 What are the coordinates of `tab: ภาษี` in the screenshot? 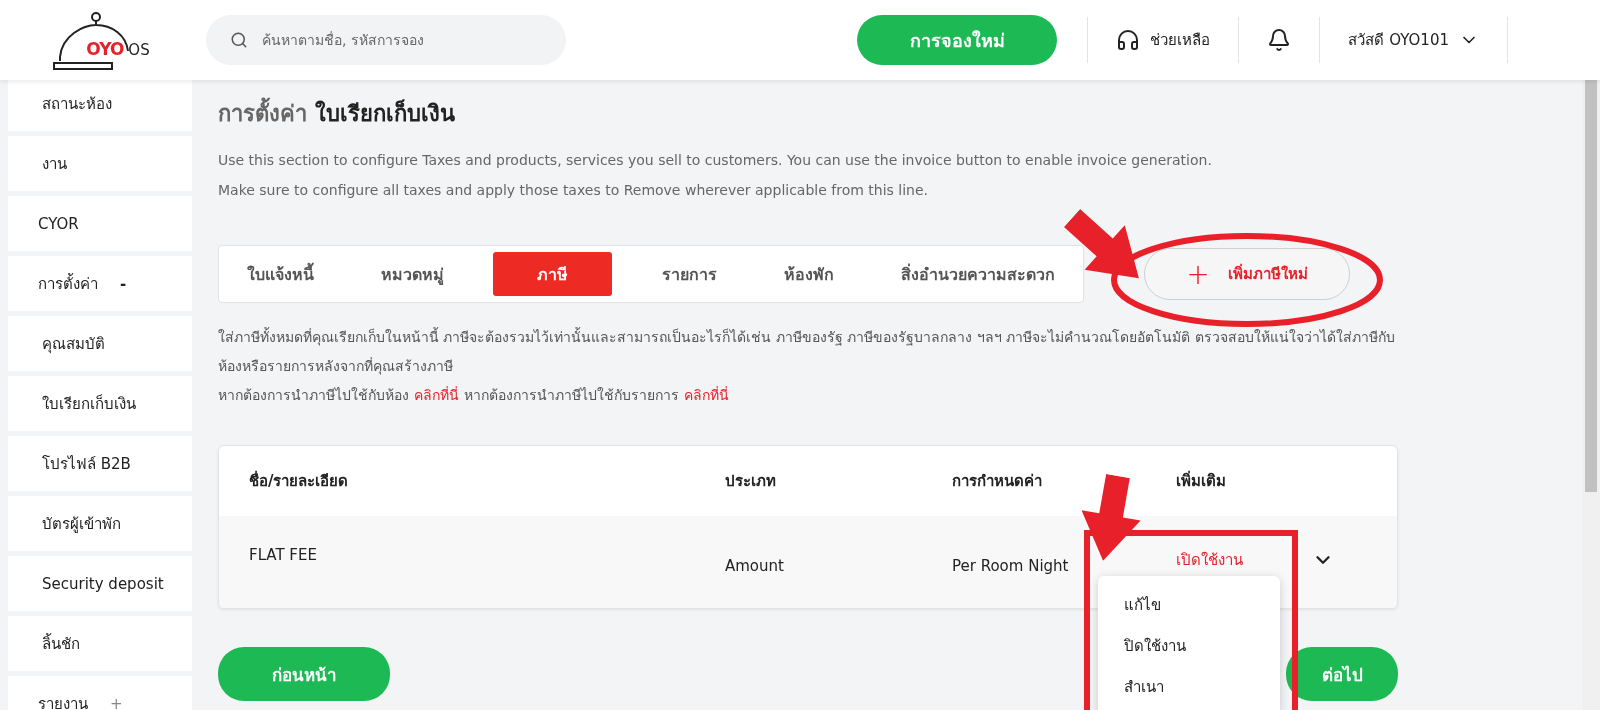 It's located at (553, 274).